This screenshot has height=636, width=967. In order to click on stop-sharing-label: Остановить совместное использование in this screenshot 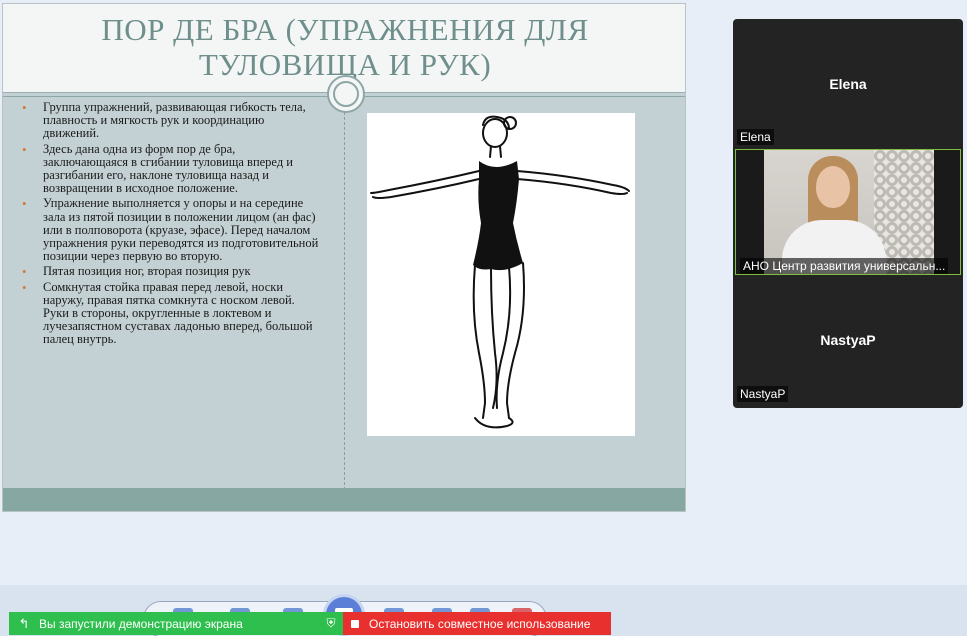, I will do `click(480, 623)`.